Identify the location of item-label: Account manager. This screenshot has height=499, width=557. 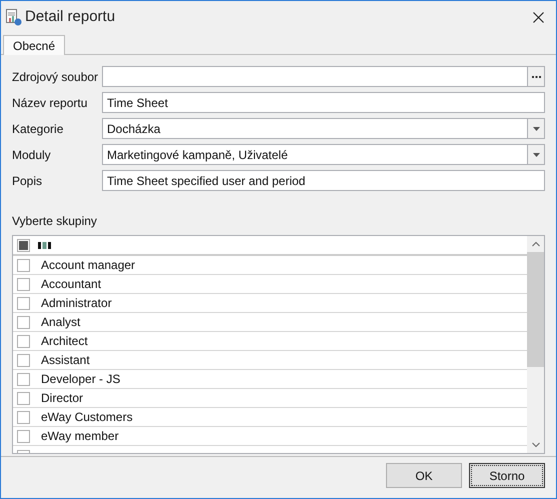
(88, 265).